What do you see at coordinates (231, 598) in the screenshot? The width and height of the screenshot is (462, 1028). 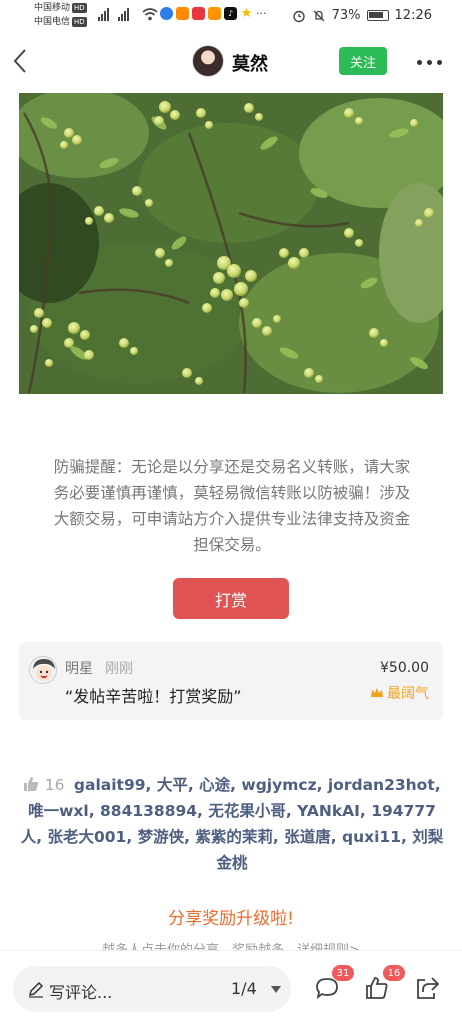 I see `reward-button: 打赏` at bounding box center [231, 598].